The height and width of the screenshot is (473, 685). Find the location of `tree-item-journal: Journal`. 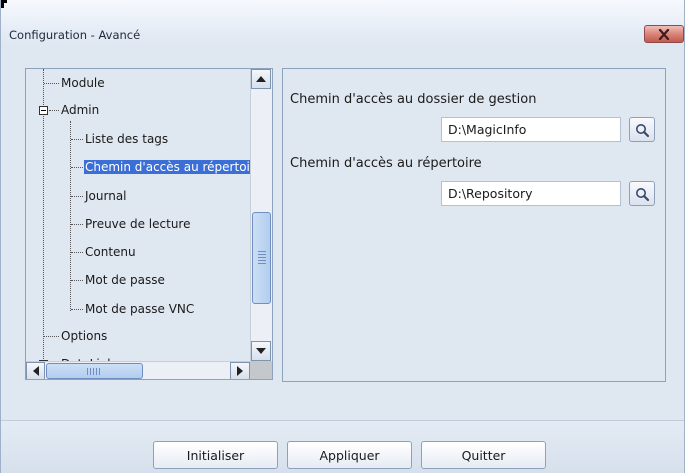

tree-item-journal: Journal is located at coordinates (106, 196).